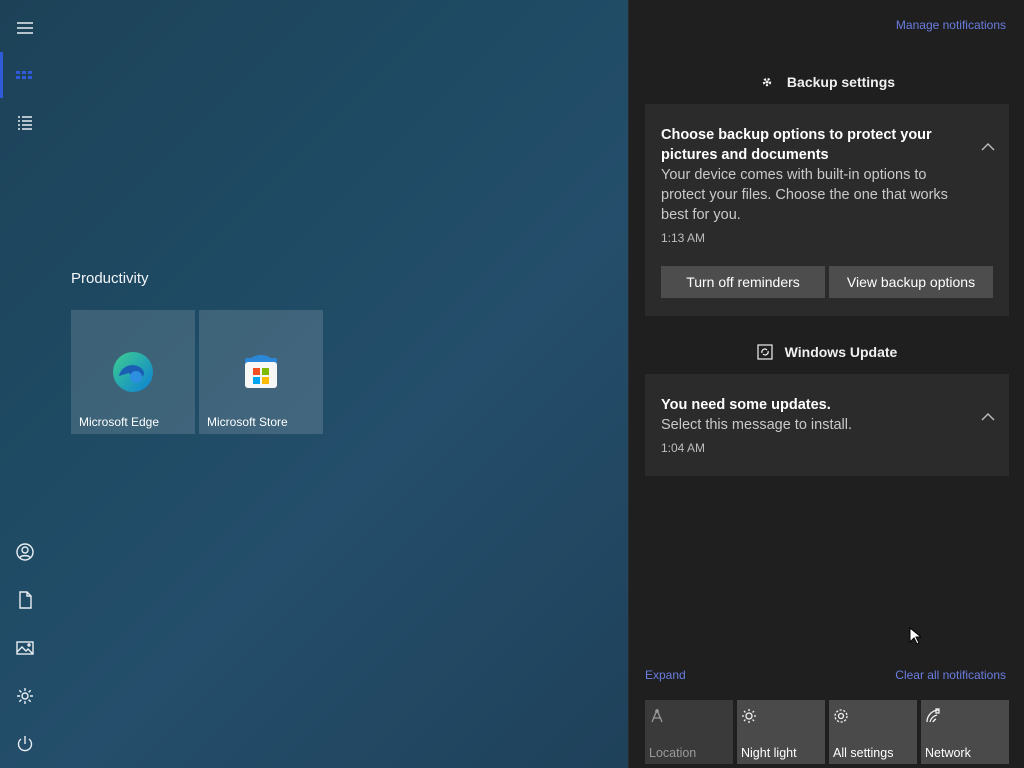 Image resolution: width=1024 pixels, height=768 pixels. Describe the element at coordinates (915, 636) in the screenshot. I see `mouse-cursor-icon` at that location.